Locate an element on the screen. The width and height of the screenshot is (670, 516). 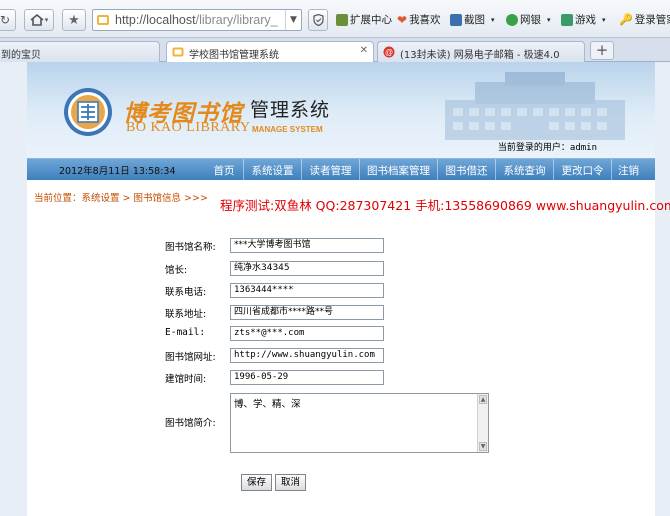
address-dropdown-icon: ▼ is located at coordinates (293, 20).